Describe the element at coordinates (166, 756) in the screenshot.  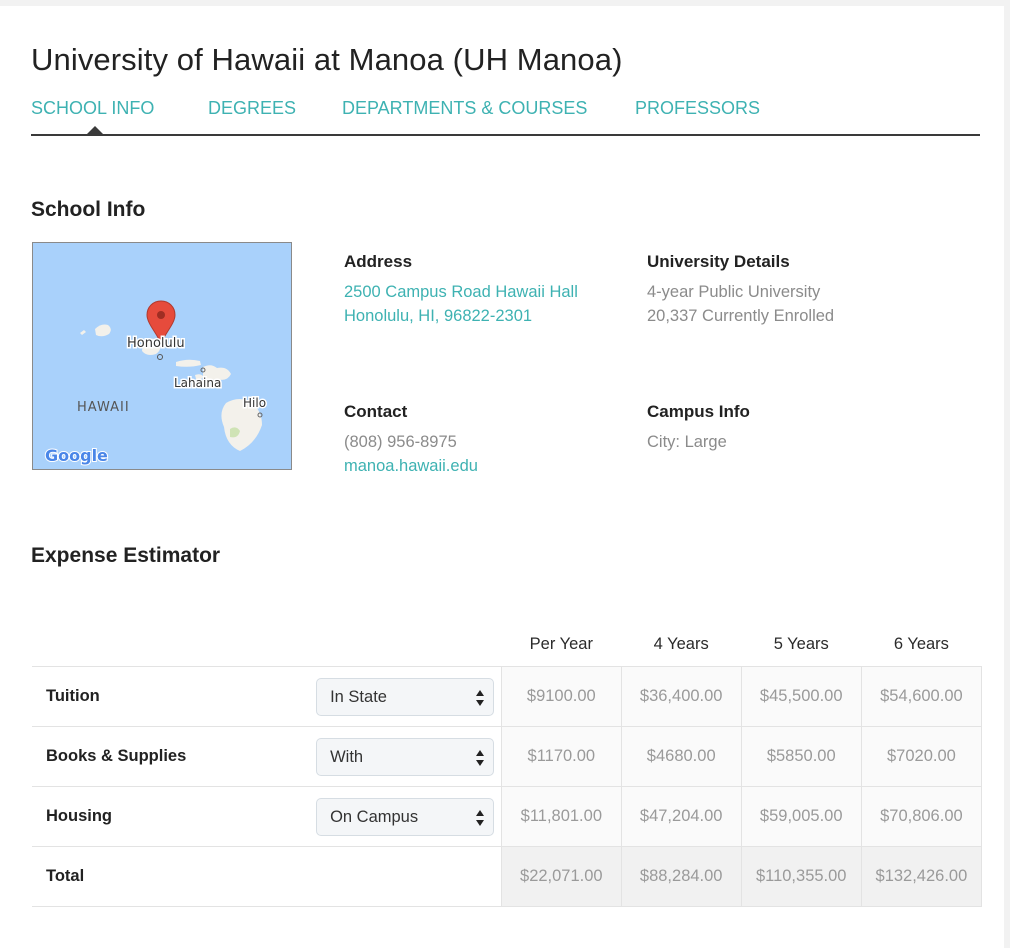
I see `row-label-books-supplies: Books & Supplies` at that location.